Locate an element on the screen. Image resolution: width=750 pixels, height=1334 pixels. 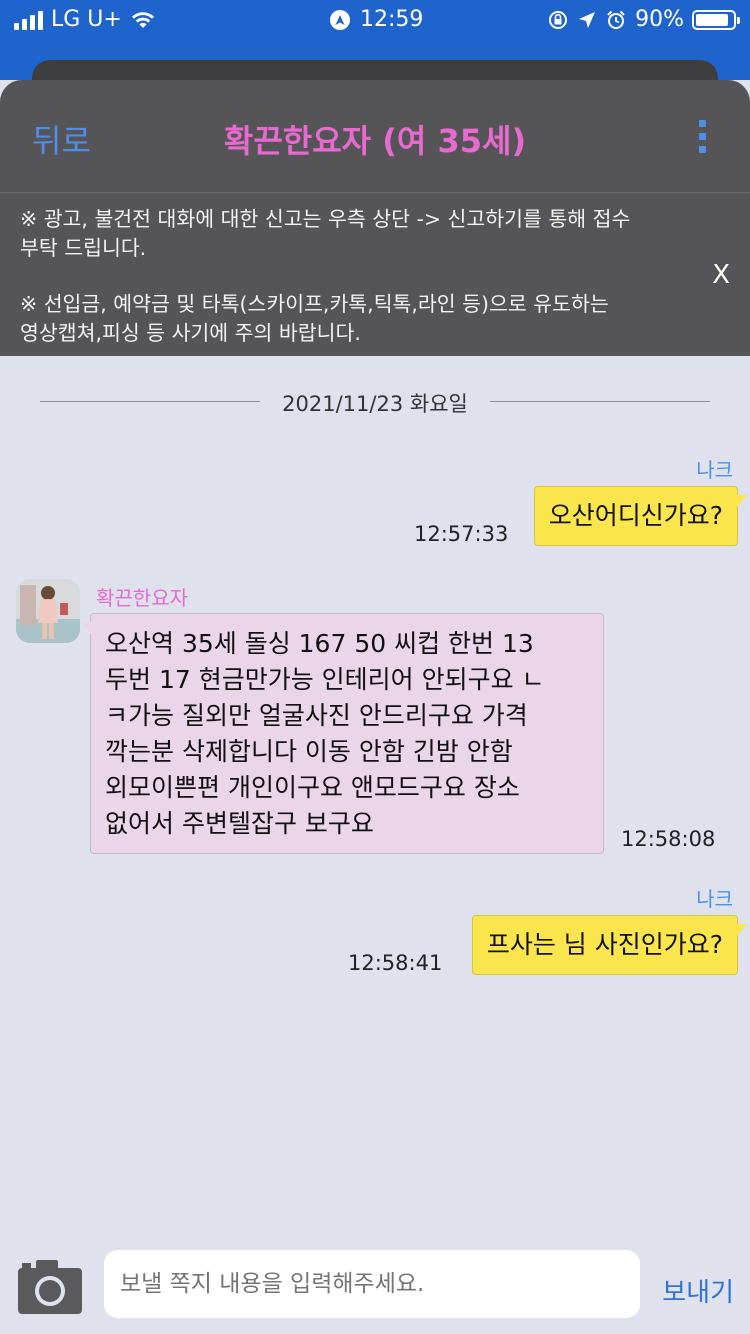
screen-rotation-lock-icon is located at coordinates (558, 19).